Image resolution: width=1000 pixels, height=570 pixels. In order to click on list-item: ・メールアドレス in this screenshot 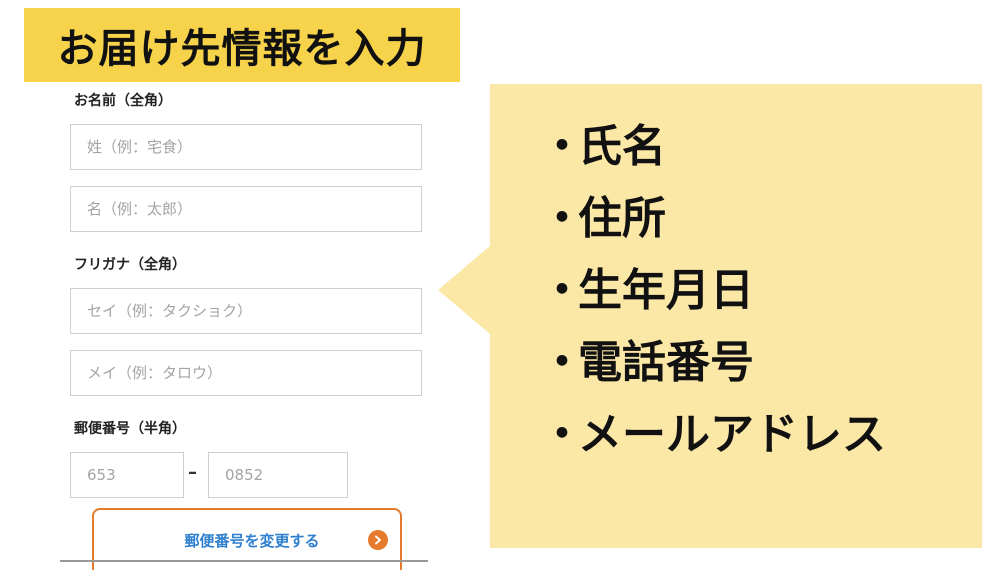, I will do `click(713, 434)`.